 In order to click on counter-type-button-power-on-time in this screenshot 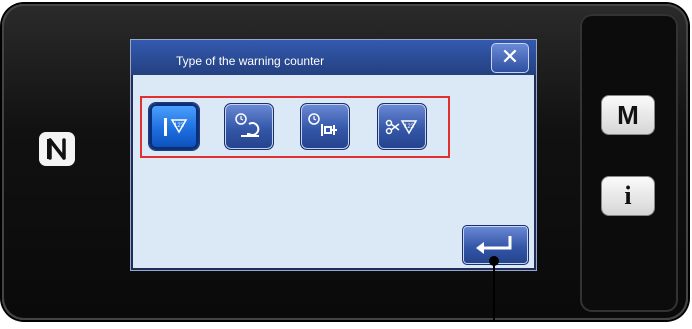, I will do `click(325, 126)`.